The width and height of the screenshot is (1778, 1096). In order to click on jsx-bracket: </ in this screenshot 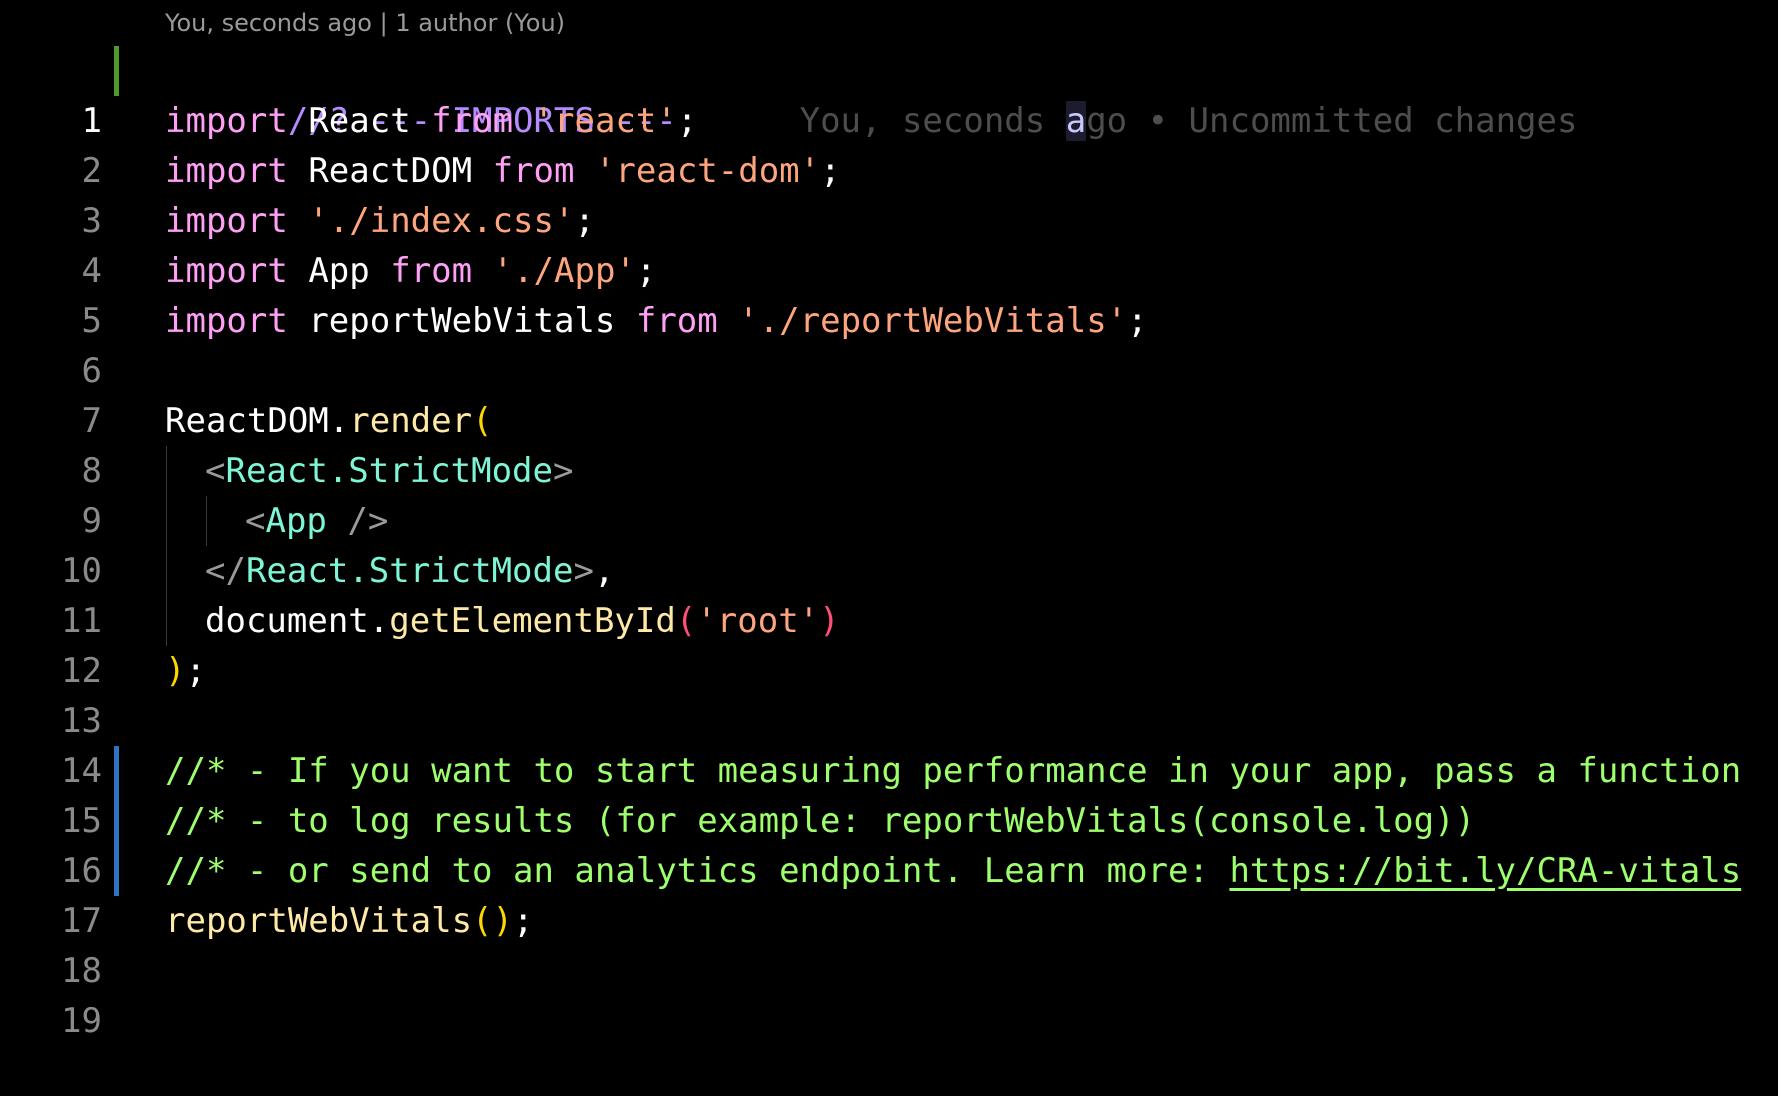, I will do `click(225, 571)`.